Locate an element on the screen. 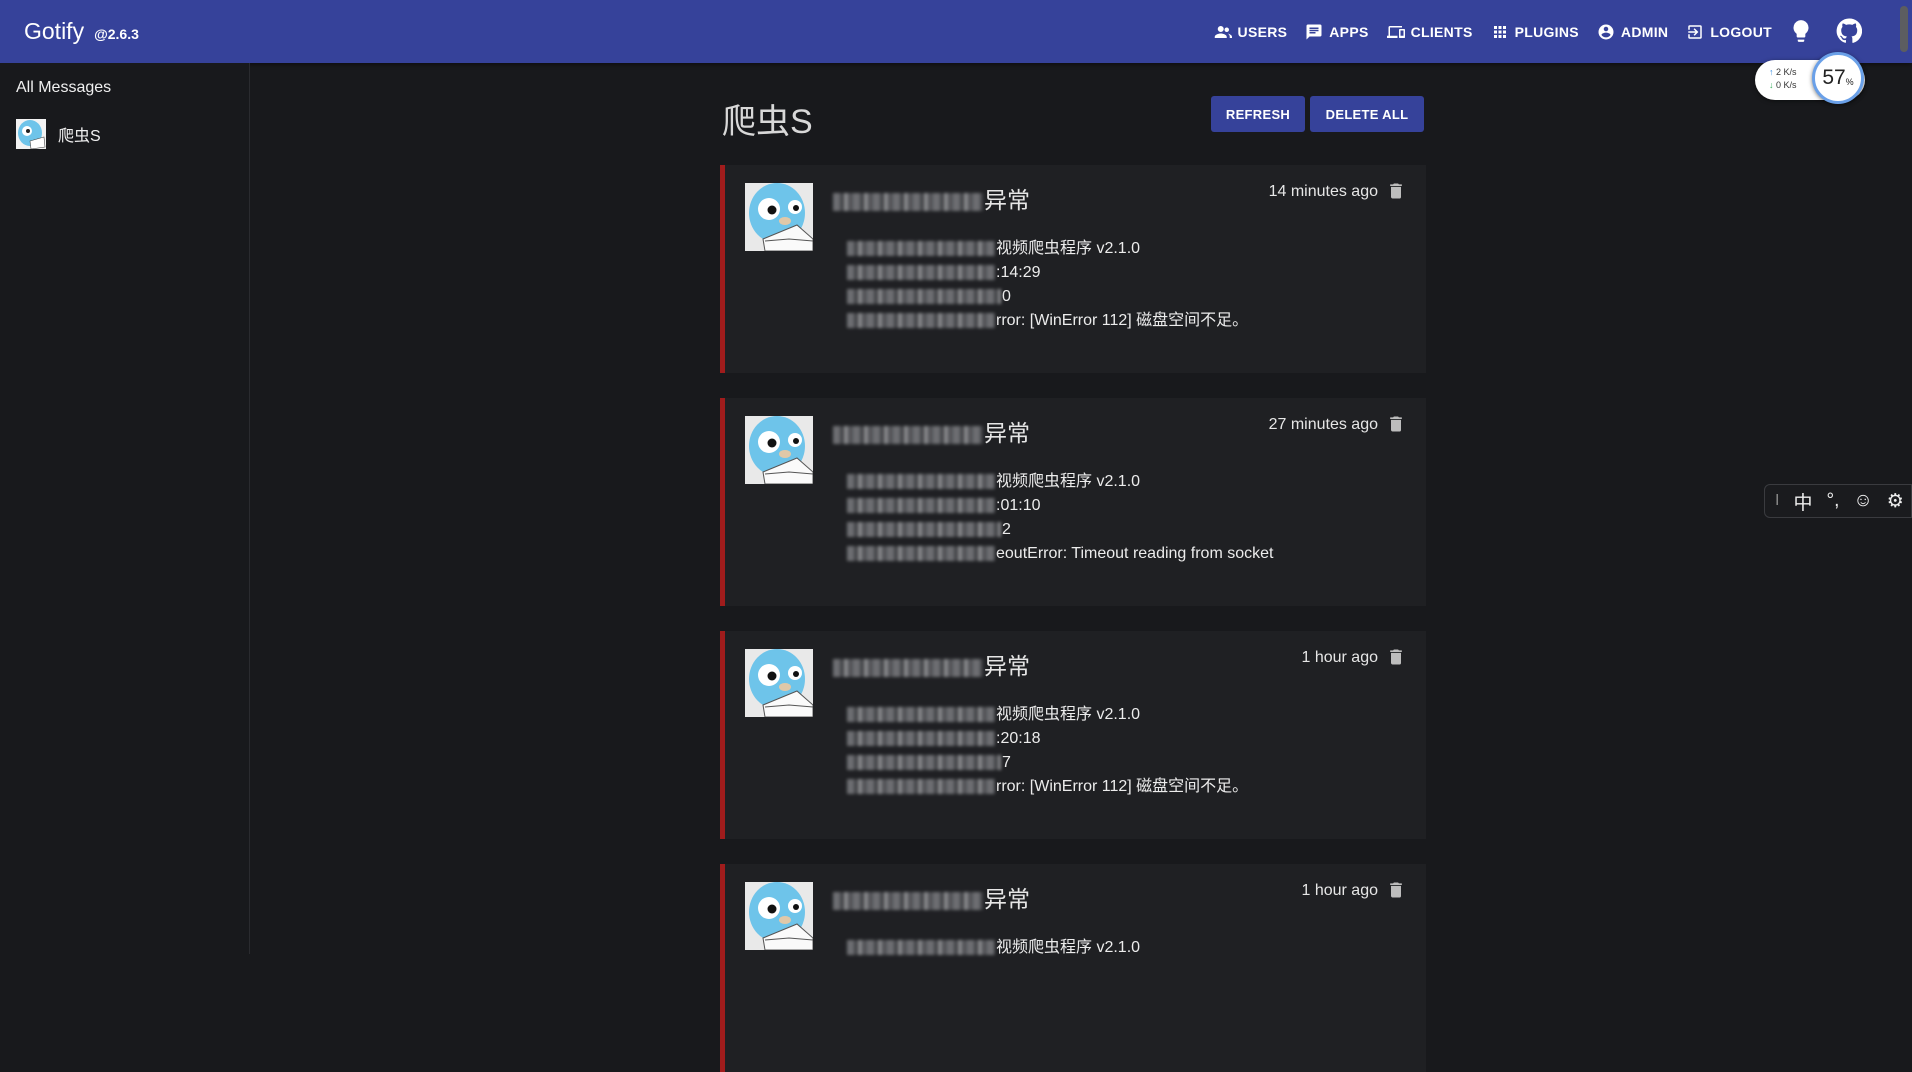 This screenshot has height=1072, width=1912. brand: Gotify @2.6.3 is located at coordinates (81, 31).